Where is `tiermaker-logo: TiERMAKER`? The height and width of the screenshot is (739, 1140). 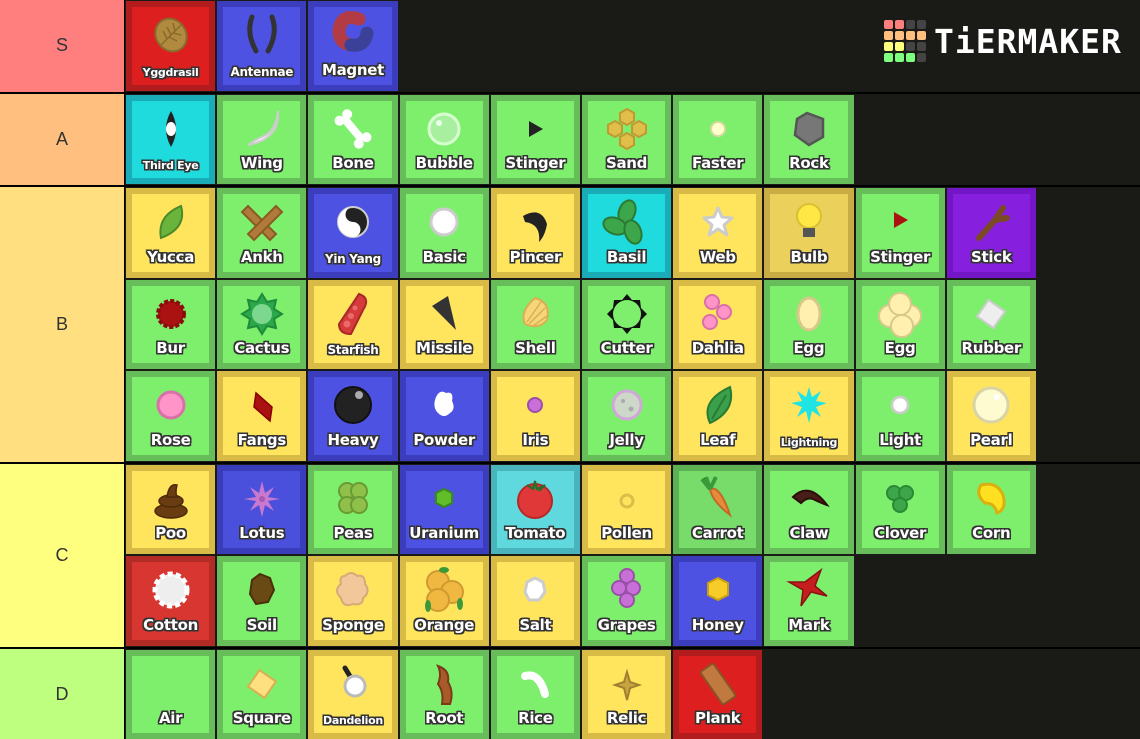 tiermaker-logo: TiERMAKER is located at coordinates (1003, 41).